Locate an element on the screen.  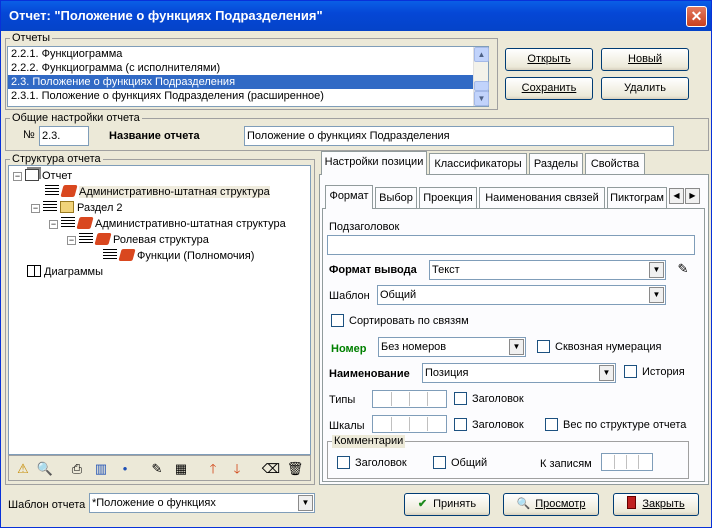
report-item: 2.2.1. Функциограмма is located at coordinates (248, 54).